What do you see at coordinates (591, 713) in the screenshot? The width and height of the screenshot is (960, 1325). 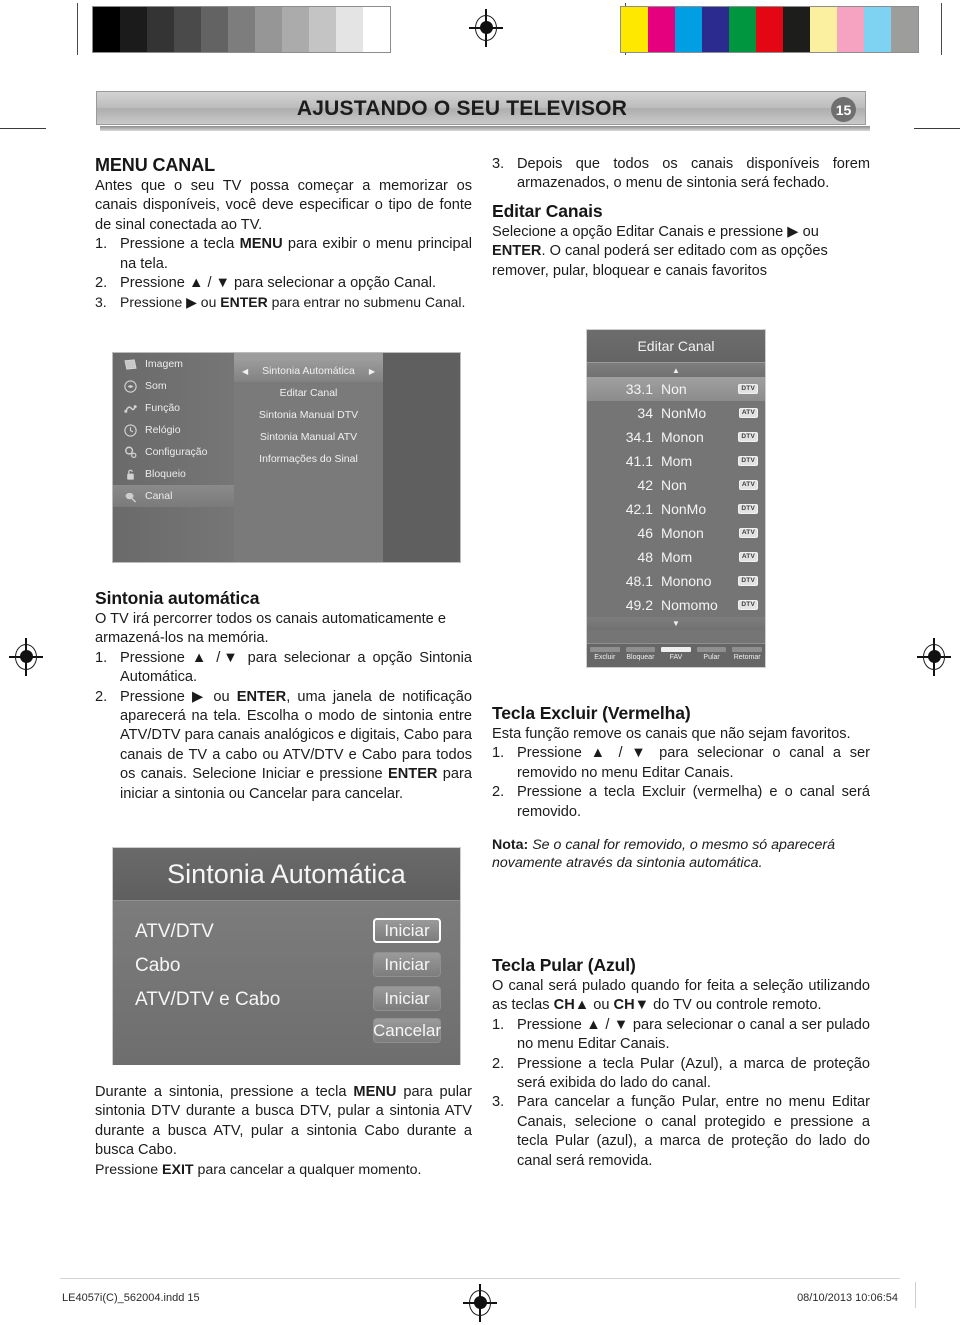 I see `heading-tecla-excluir: Tecla Excluir (Vermelha)` at bounding box center [591, 713].